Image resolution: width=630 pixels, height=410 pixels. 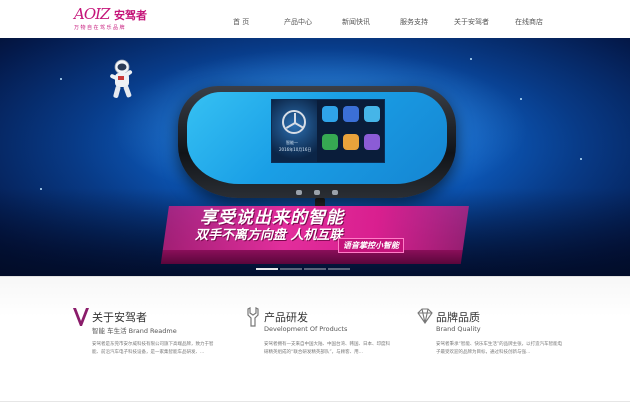 I want to click on banner-tagline: 语音掌控小智能, so click(x=371, y=245).